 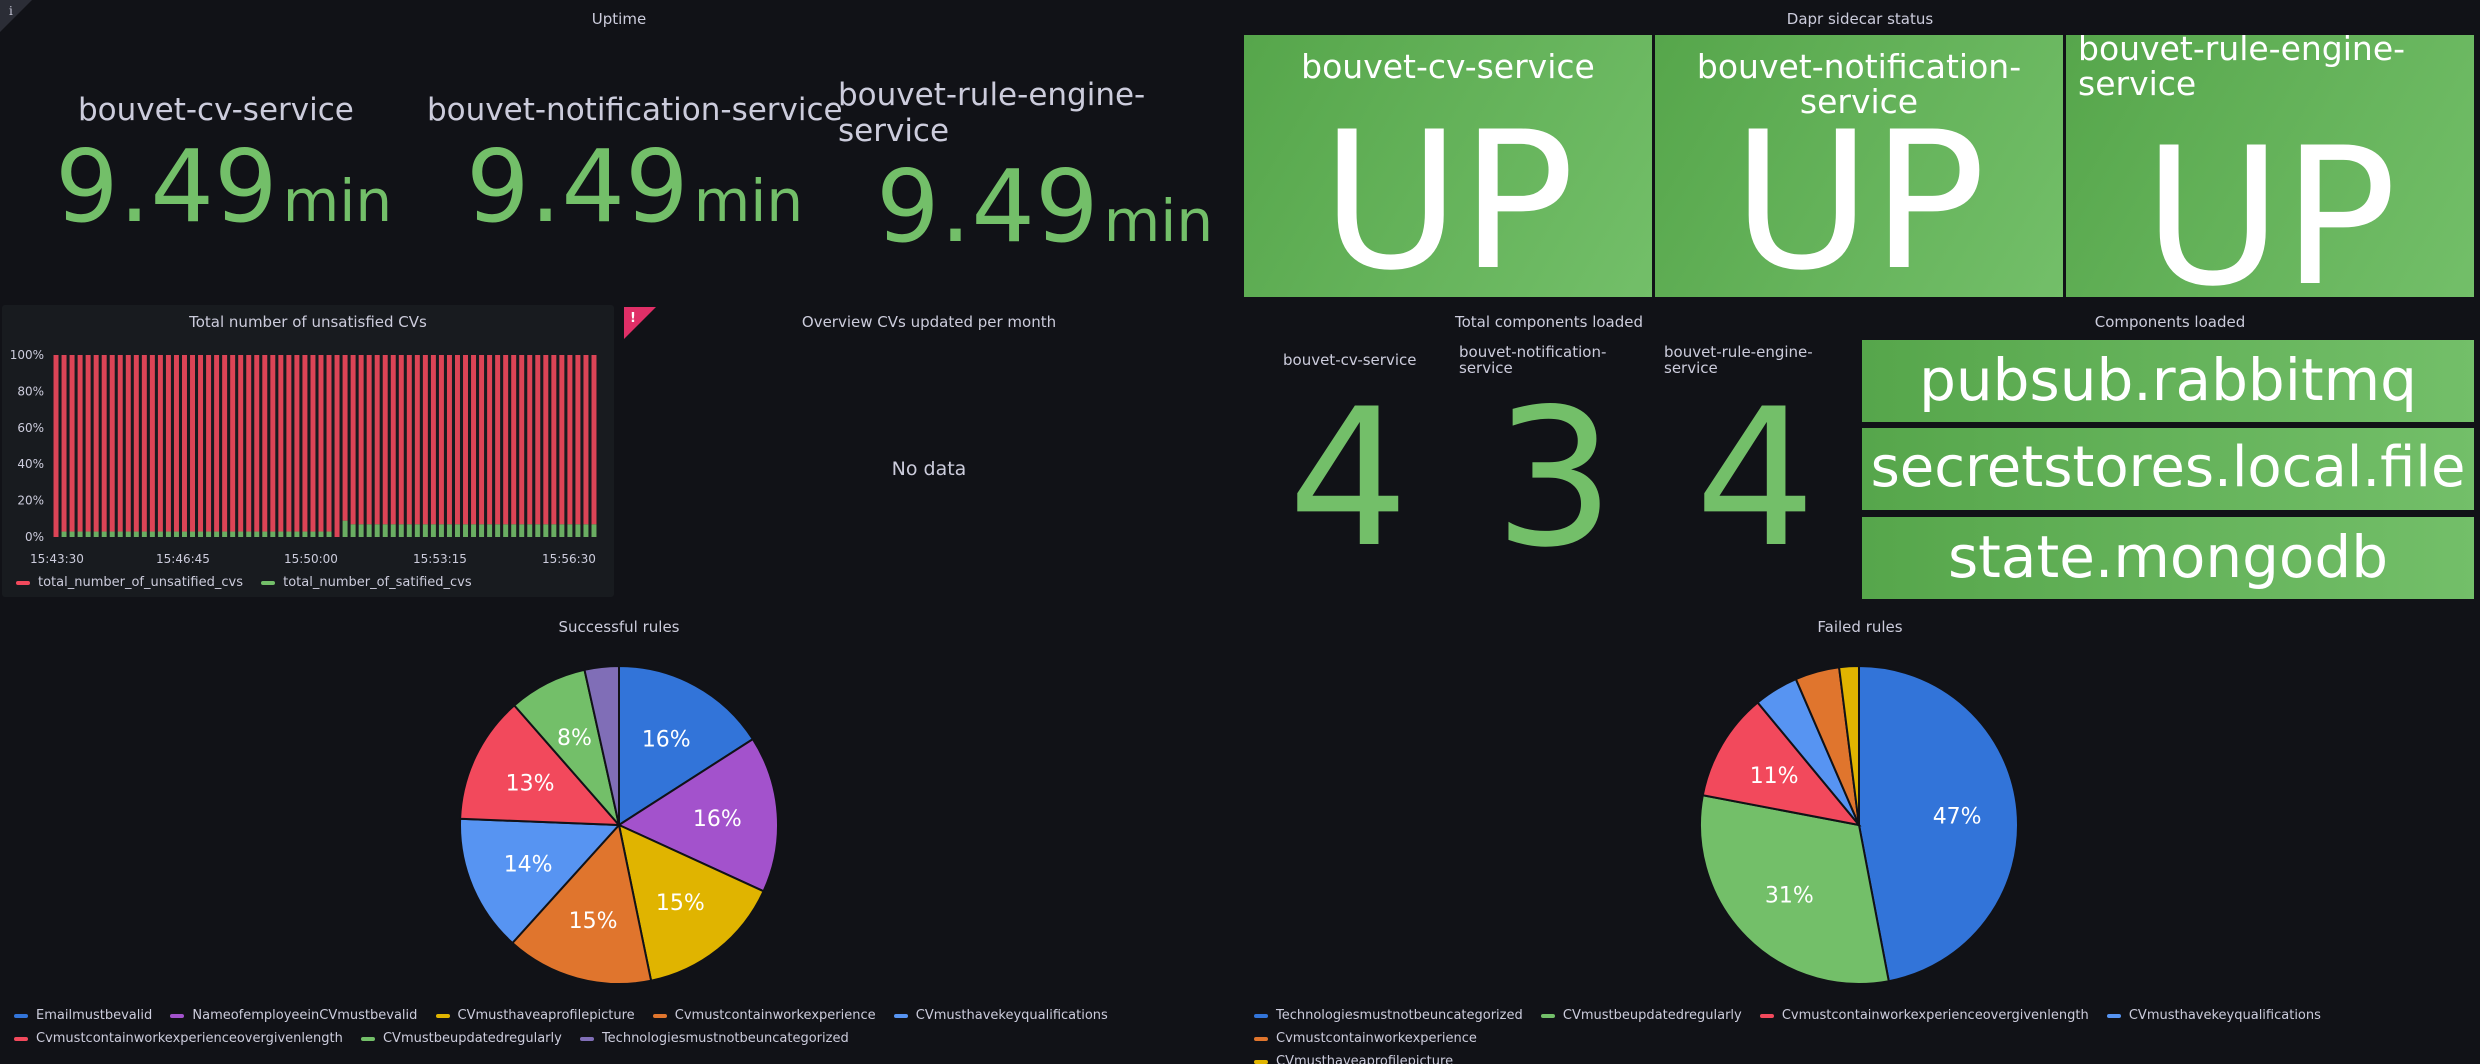 What do you see at coordinates (1859, 166) in the screenshot?
I see `dapr-tile-notification: bouvet-notification-service UP` at bounding box center [1859, 166].